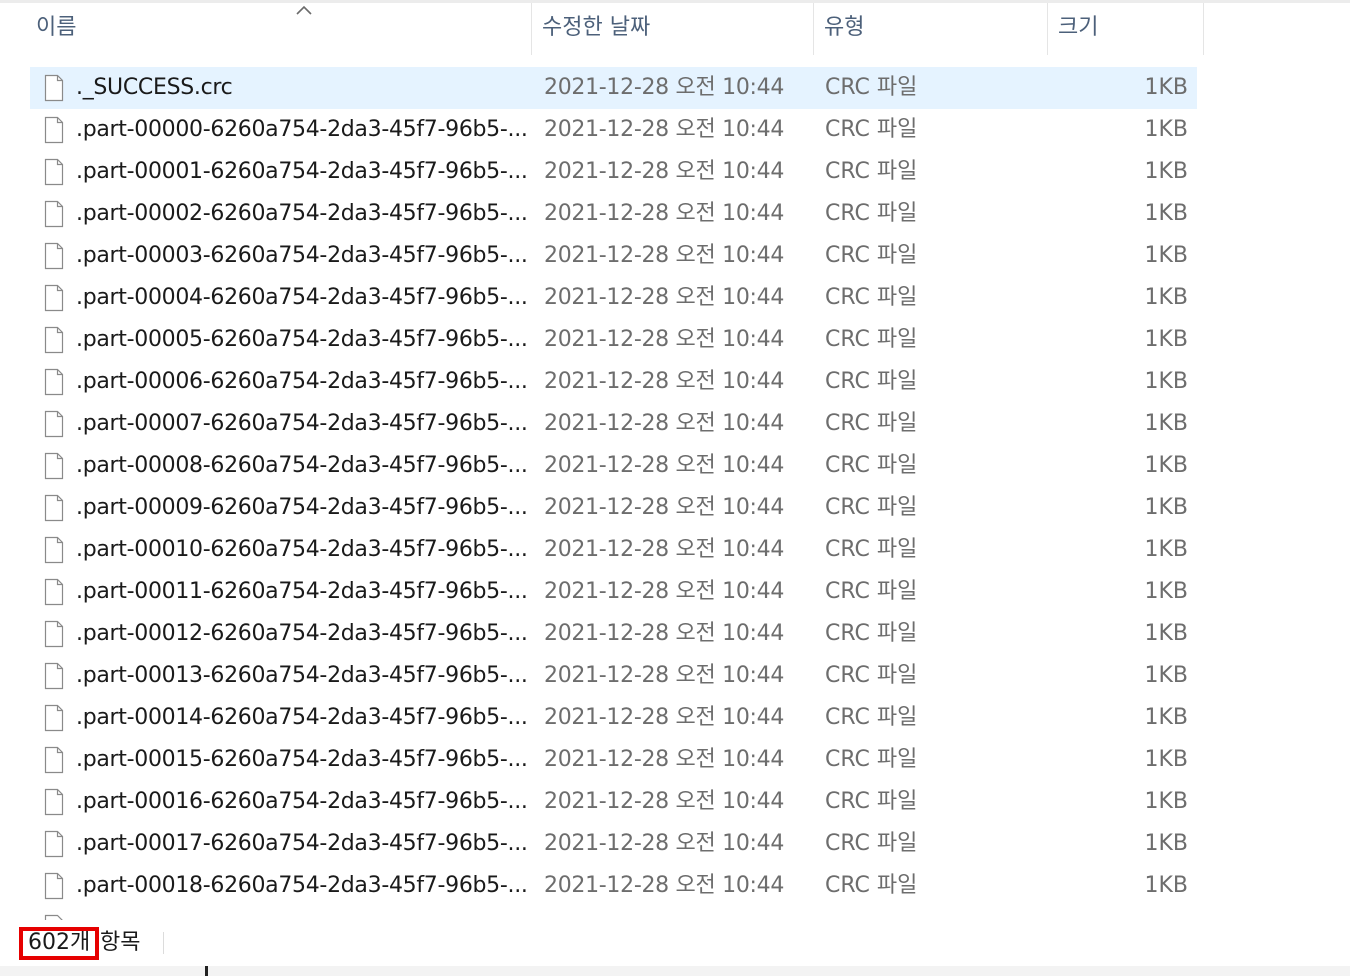  What do you see at coordinates (279, 29) in the screenshot?
I see `column-header-name: 이름` at bounding box center [279, 29].